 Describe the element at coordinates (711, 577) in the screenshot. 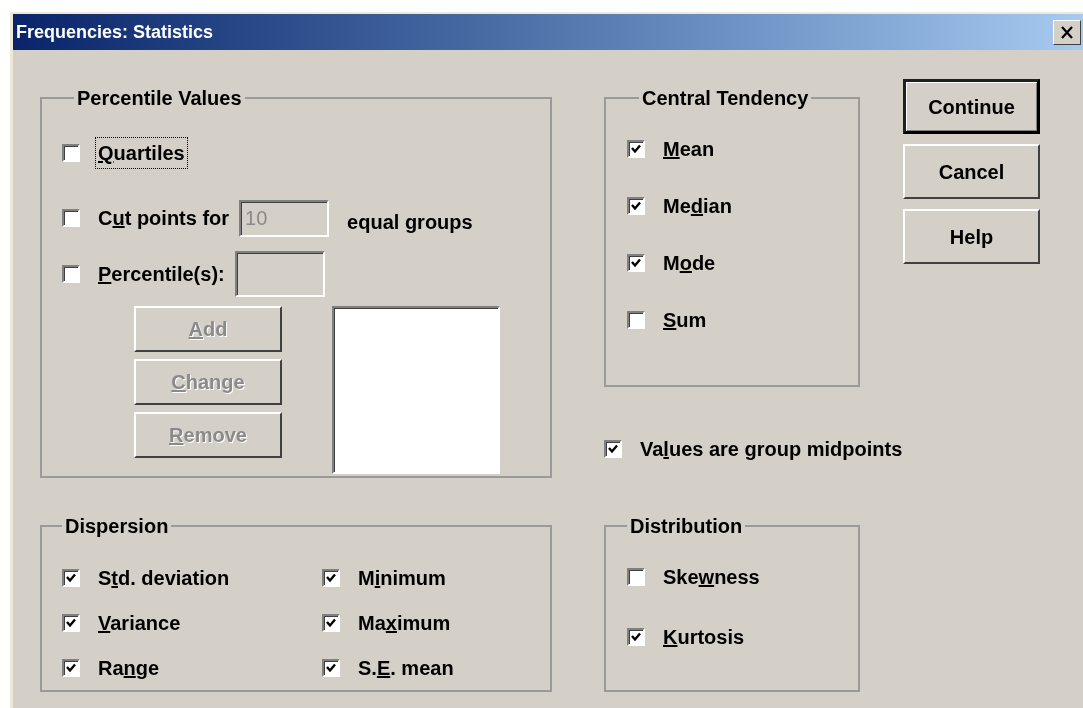

I see `checkbox-label: Skewness` at that location.